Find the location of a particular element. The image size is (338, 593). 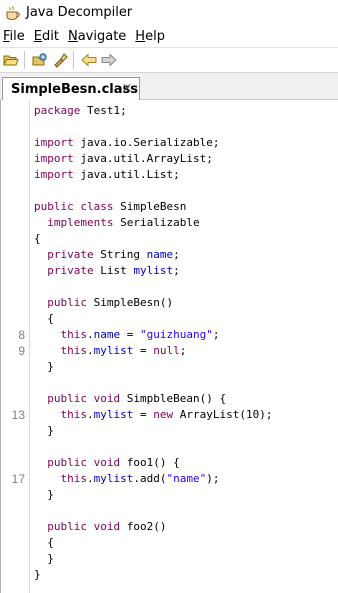

title-bar: Java Decompiler is located at coordinates (169, 12).